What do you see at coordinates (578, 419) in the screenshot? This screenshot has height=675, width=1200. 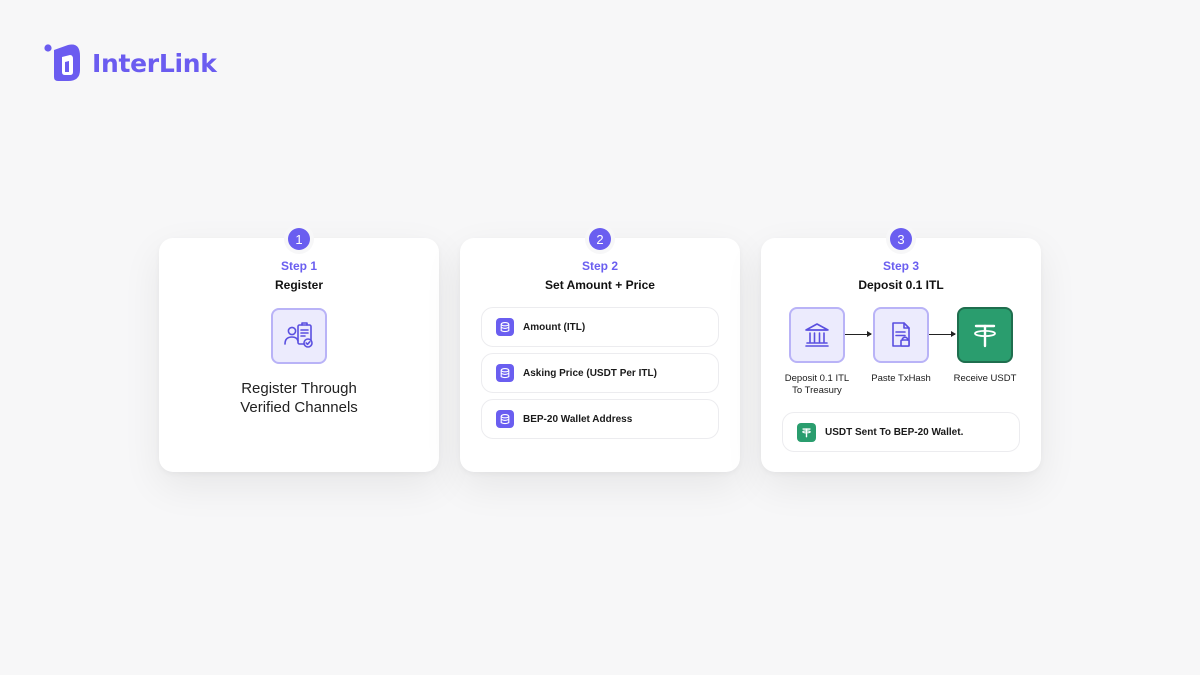 I see `wallet-address-field-label: BEP-20 Wallet Address` at bounding box center [578, 419].